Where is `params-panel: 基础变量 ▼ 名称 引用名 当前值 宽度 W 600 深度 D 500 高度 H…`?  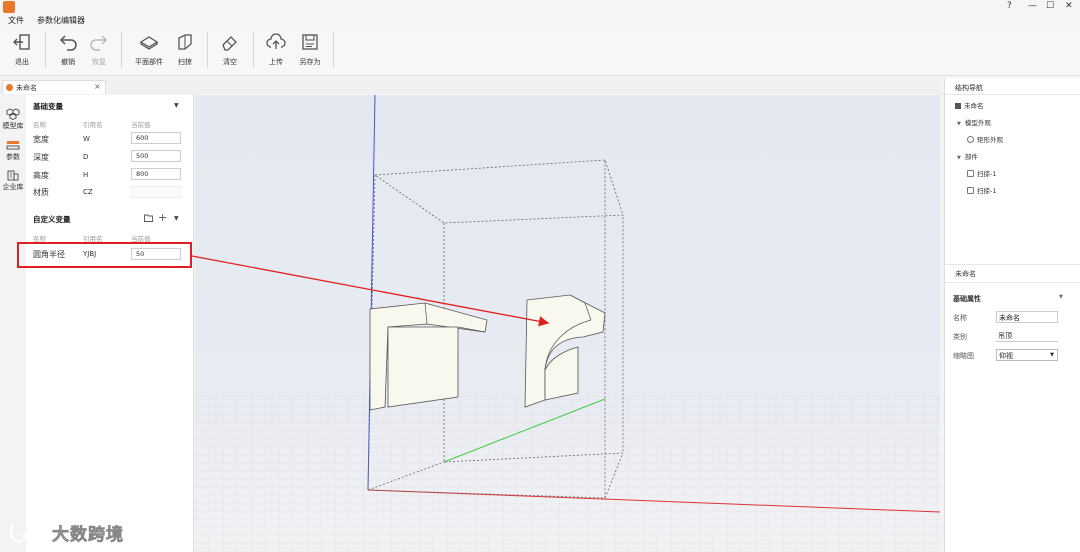
params-panel: 基础变量 ▼ 名称 引用名 当前值 宽度 W 600 深度 D 500 高度 H… is located at coordinates (110, 323).